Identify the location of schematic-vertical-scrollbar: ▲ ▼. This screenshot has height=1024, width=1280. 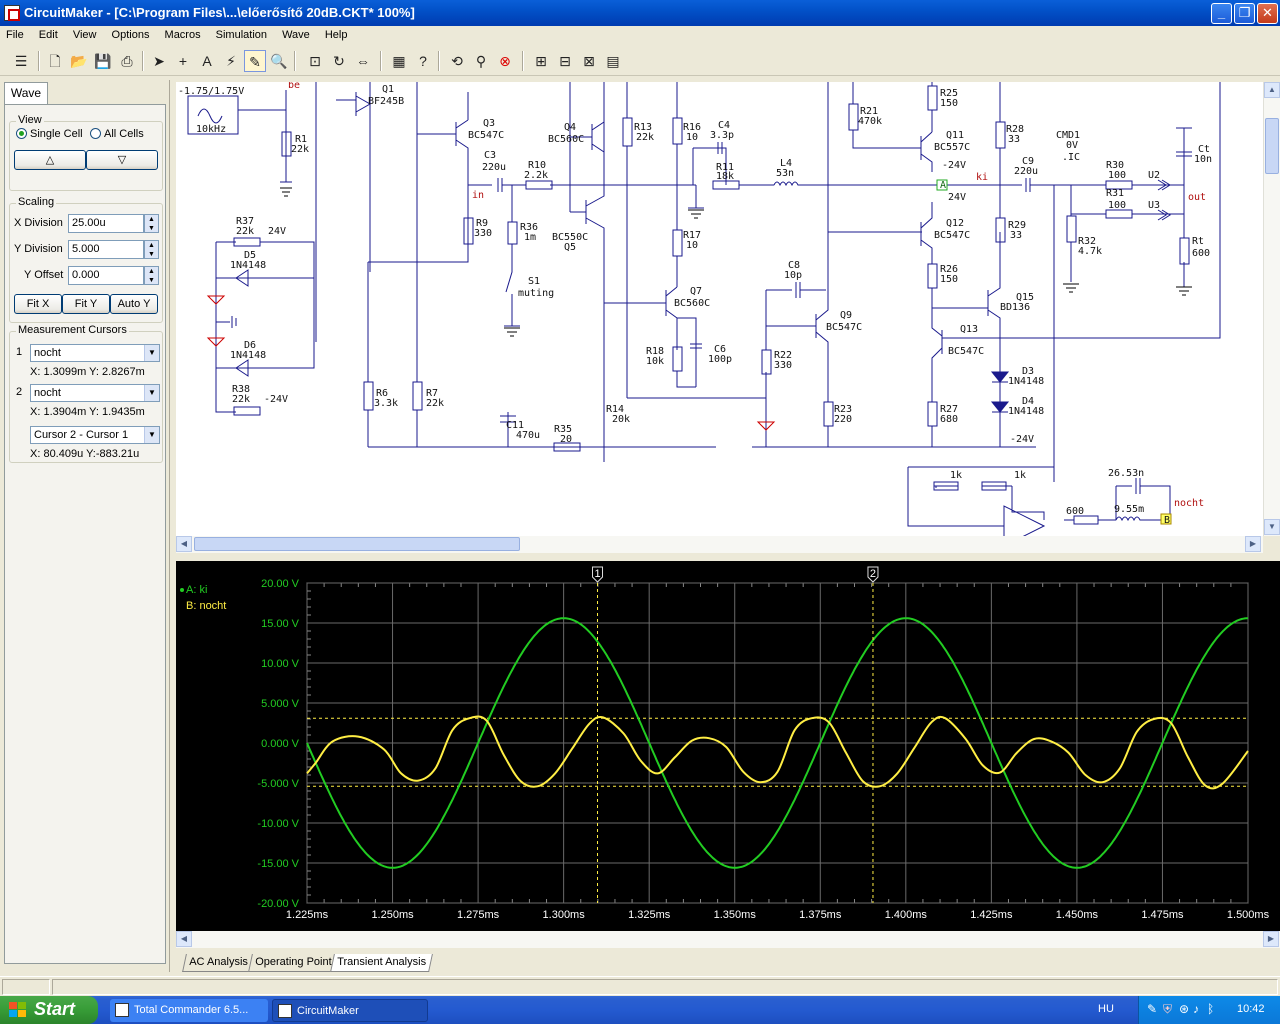
(1271, 309).